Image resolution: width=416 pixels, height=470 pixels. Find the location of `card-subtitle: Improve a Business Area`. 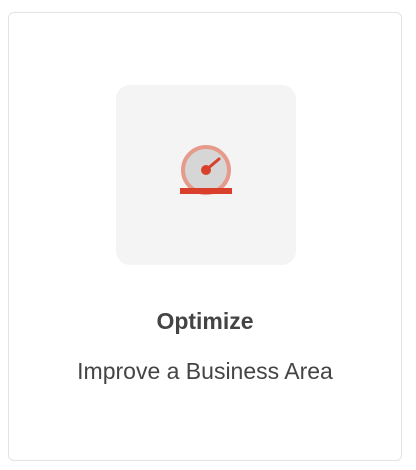

card-subtitle: Improve a Business Area is located at coordinates (205, 371).